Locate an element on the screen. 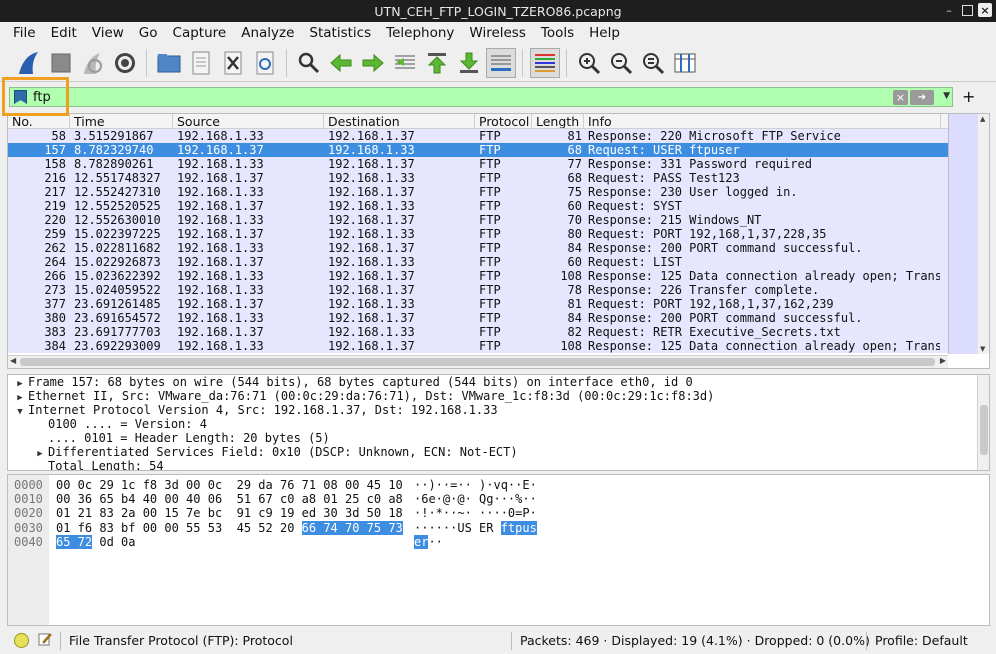 The height and width of the screenshot is (654, 996). chevron-down-icon: ▼ is located at coordinates (946, 96).